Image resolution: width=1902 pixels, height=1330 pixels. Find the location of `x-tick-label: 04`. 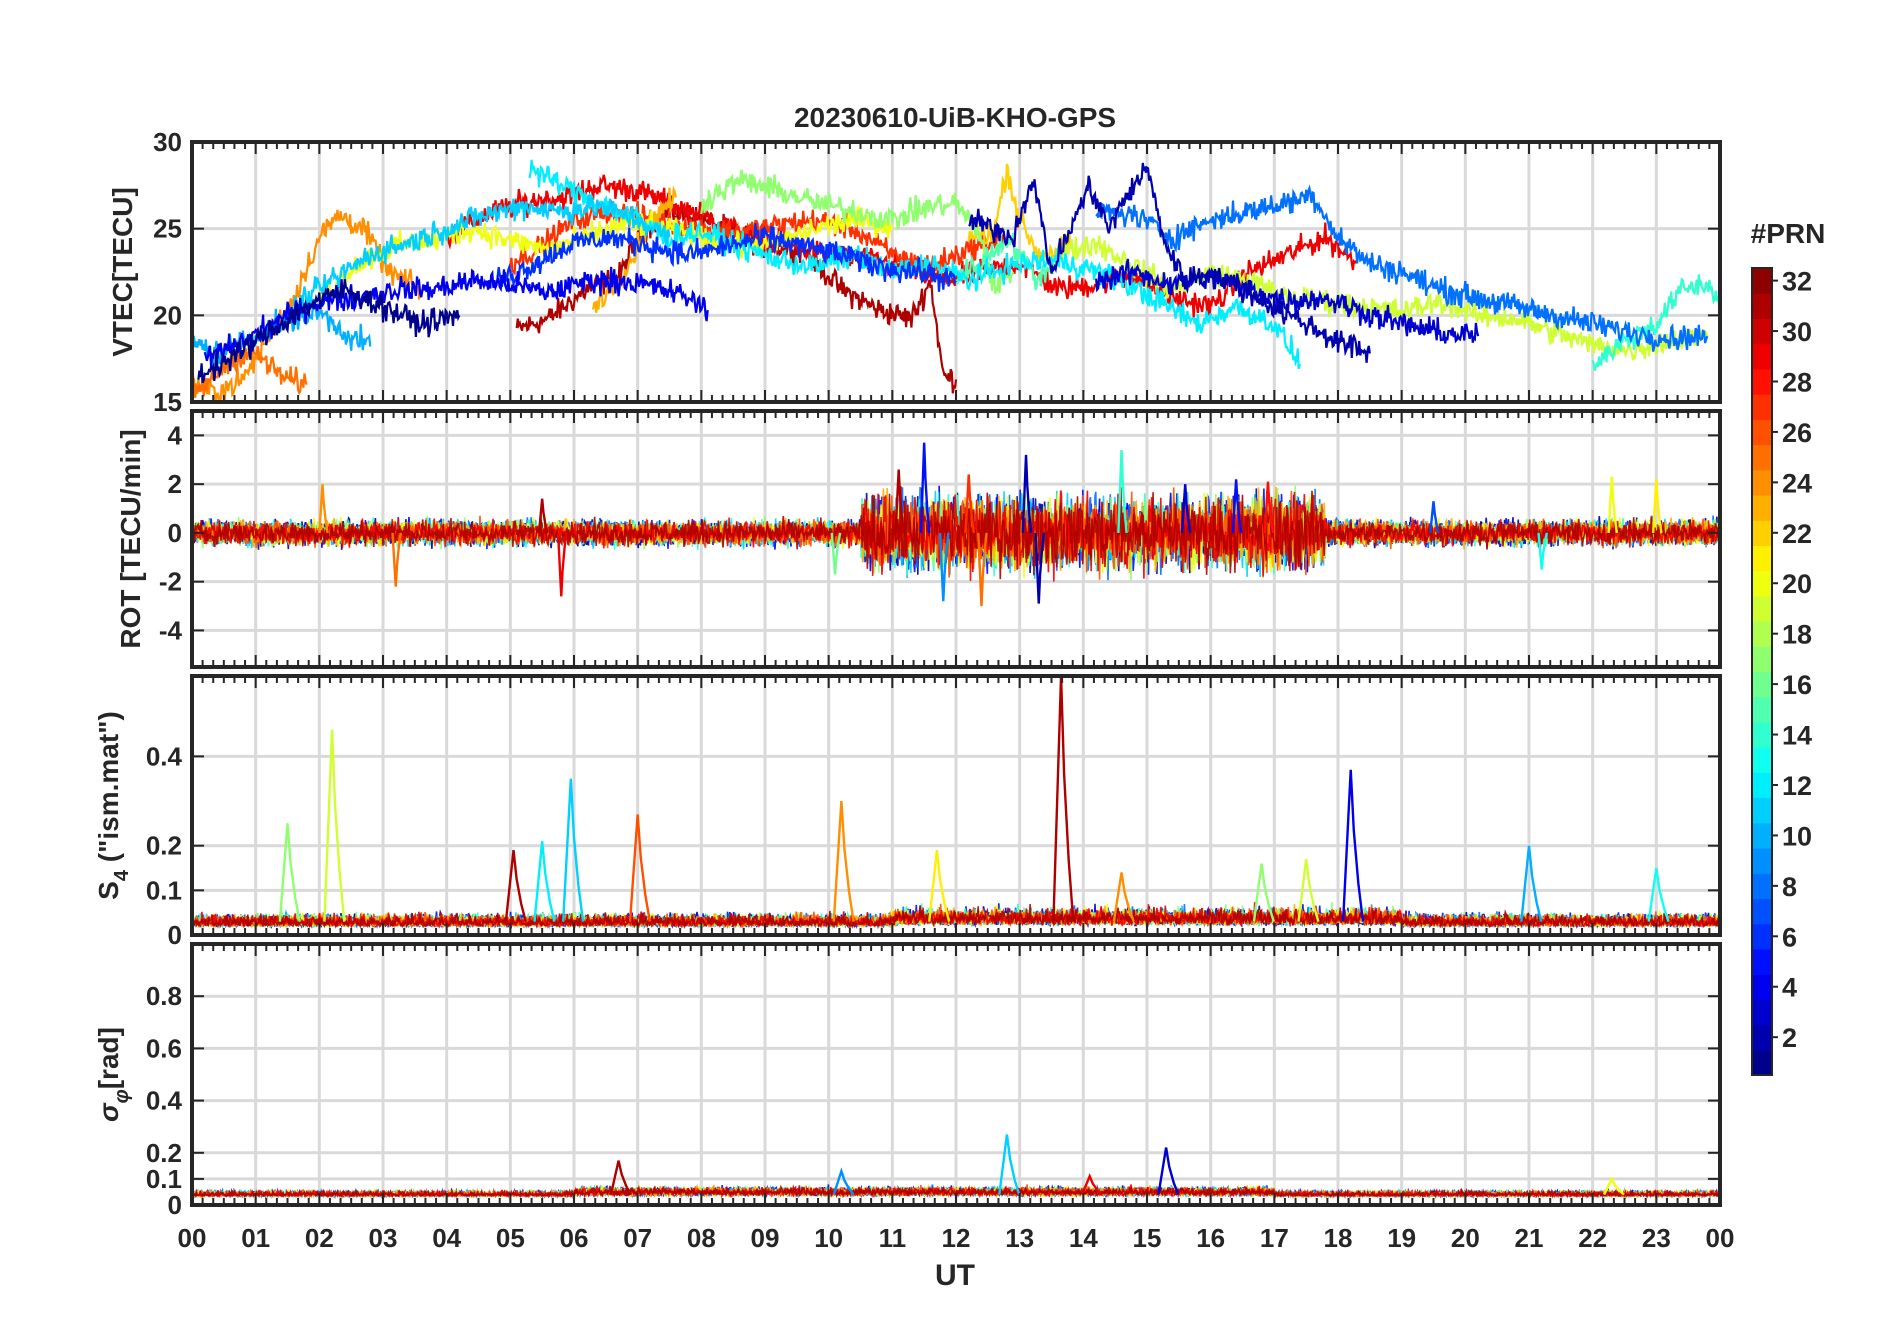

x-tick-label: 04 is located at coordinates (446, 1238).